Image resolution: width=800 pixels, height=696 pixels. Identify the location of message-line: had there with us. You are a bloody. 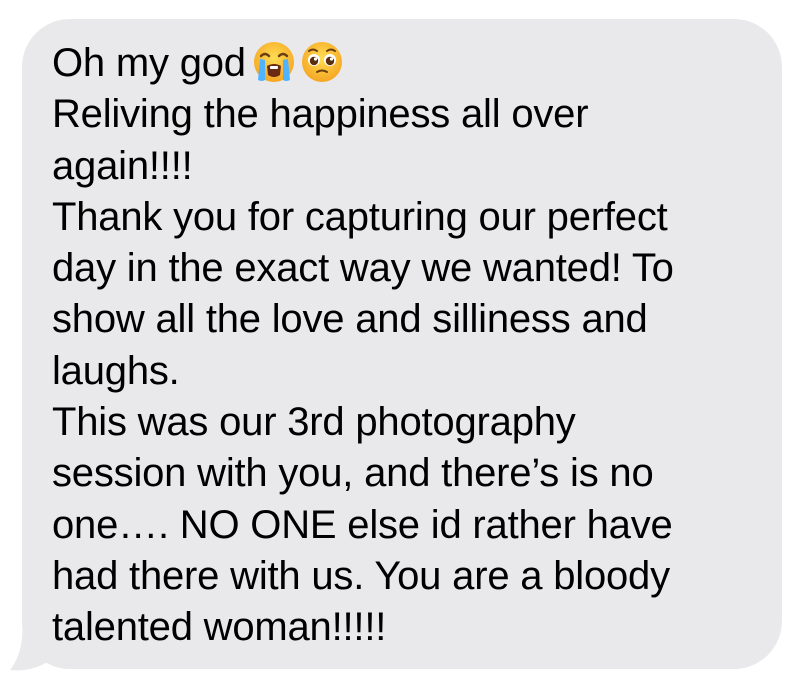
(361, 575).